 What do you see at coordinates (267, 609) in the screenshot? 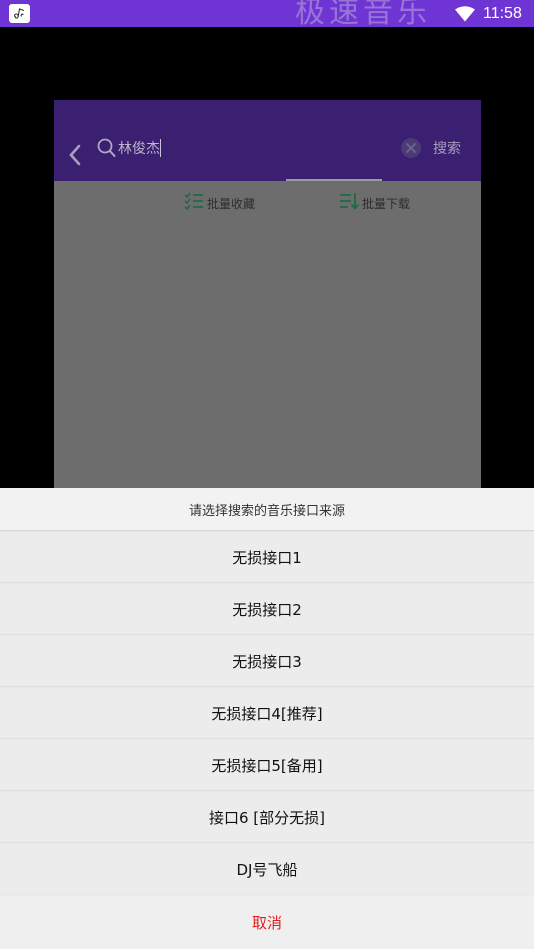
I see `option-lossless-2: 无损接口2` at bounding box center [267, 609].